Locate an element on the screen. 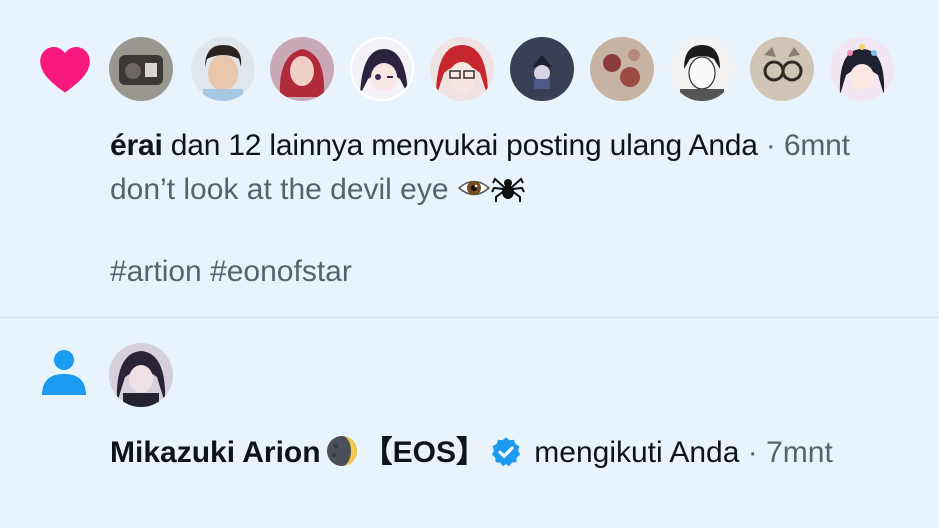 This screenshot has height=528, width=939. follow-action-text: mengikuti Anda is located at coordinates (632, 452).